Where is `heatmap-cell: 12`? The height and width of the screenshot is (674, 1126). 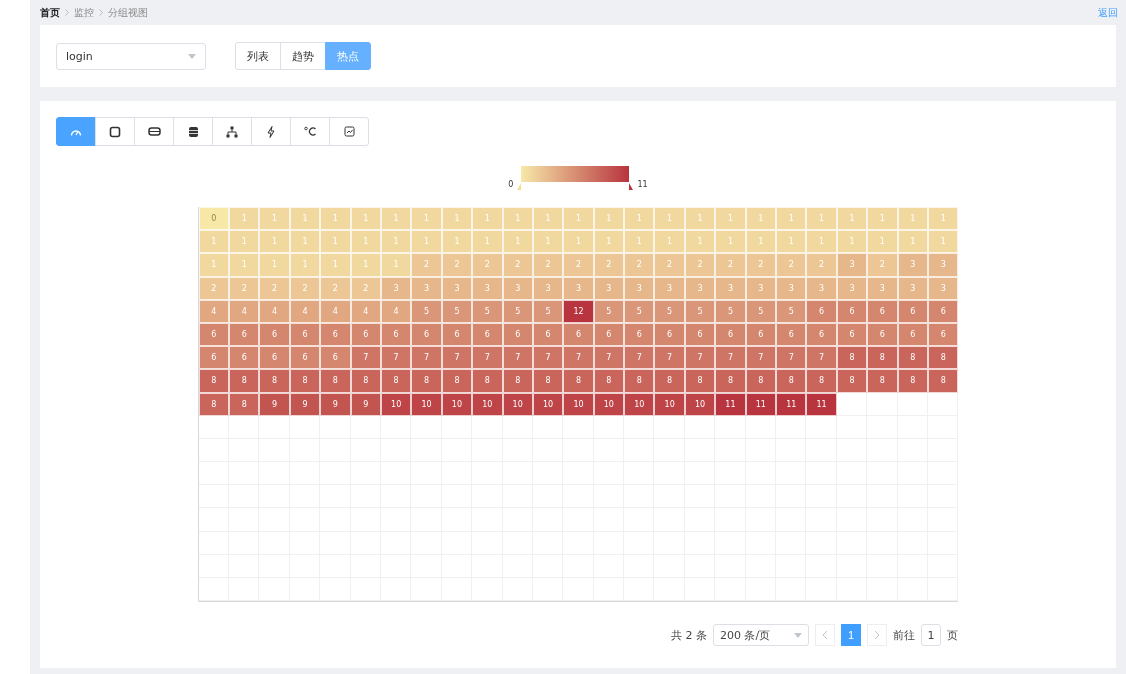
heatmap-cell: 12 is located at coordinates (578, 311).